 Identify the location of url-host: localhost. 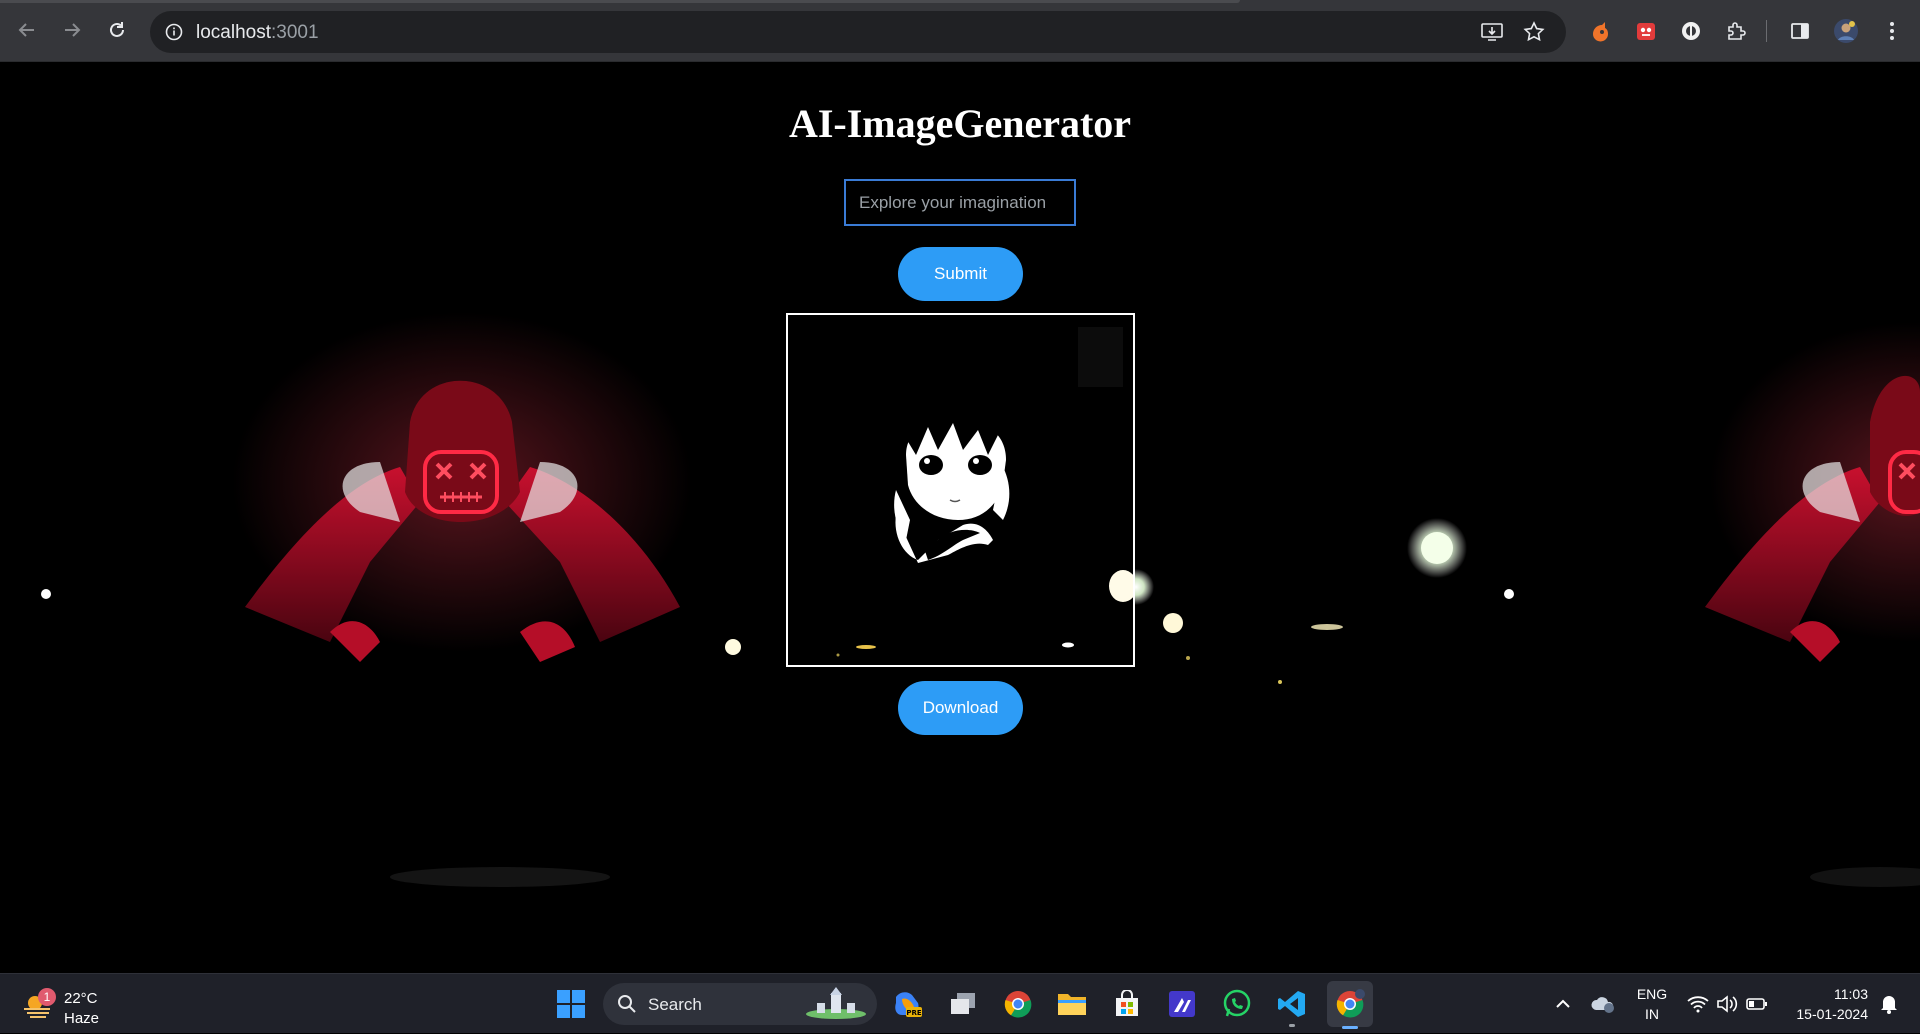
(233, 32).